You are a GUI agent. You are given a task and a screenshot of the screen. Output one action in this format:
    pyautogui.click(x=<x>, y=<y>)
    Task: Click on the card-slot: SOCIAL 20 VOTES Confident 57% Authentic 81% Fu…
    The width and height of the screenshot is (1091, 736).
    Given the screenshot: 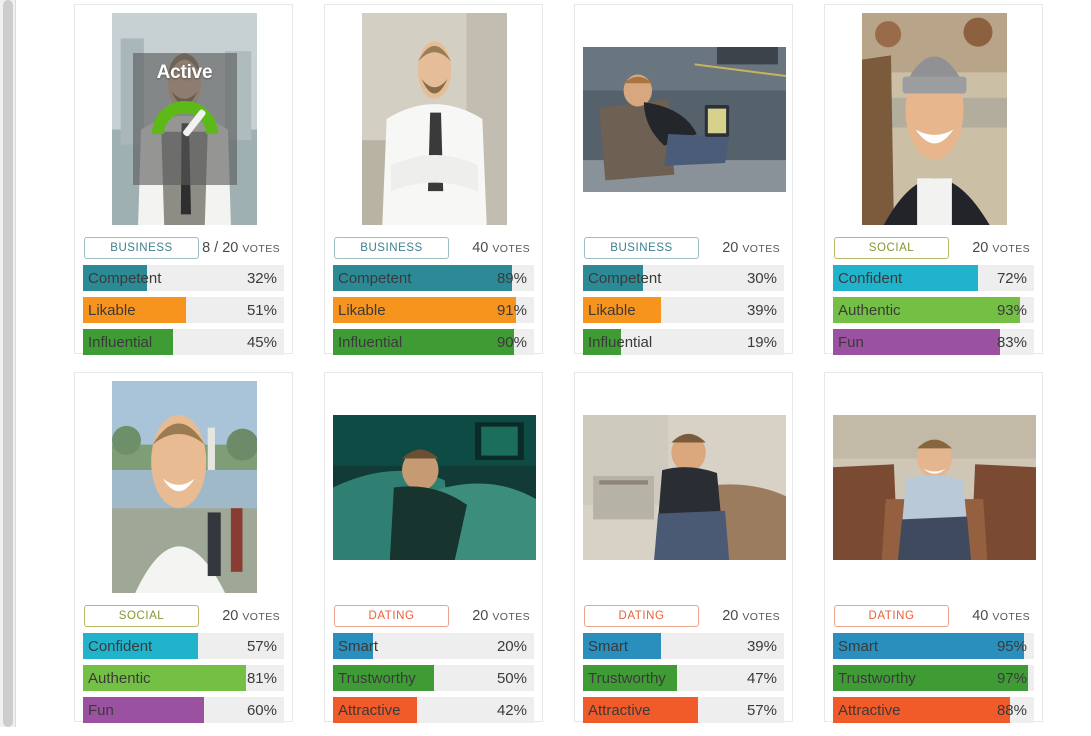 What is the action you would take?
    pyautogui.click(x=158, y=552)
    